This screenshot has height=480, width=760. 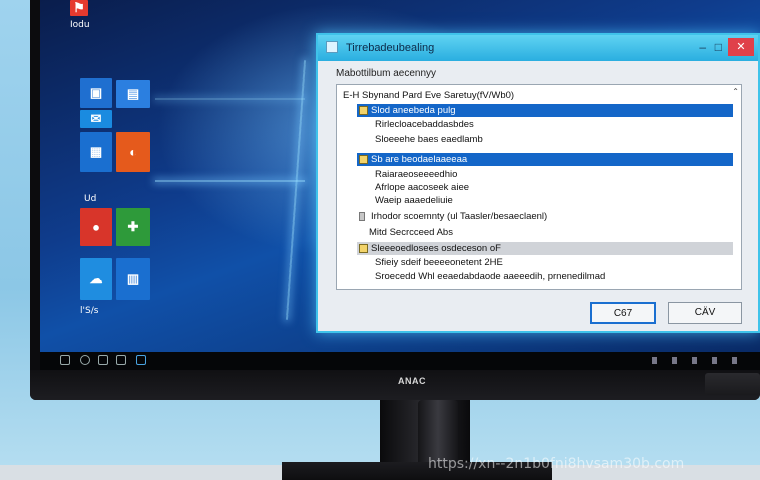 What do you see at coordinates (416, 174) in the screenshot?
I see `list-item: Raiaraeoseeeedhio` at bounding box center [416, 174].